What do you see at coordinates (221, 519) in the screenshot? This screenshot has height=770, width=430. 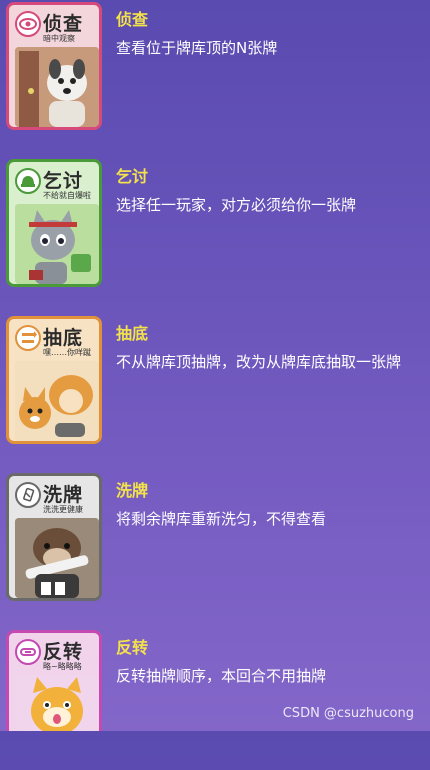 I see `card-description: 将剩余牌库重新洗匀，不得查看` at bounding box center [221, 519].